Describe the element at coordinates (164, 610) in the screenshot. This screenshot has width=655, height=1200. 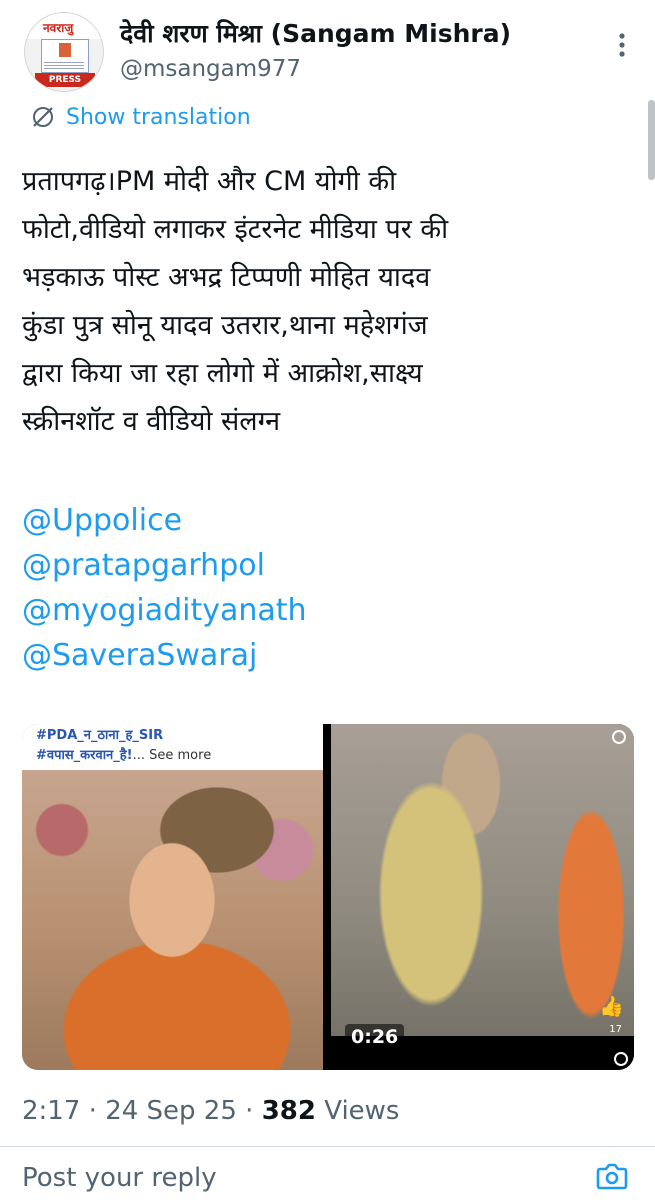
I see `mention-link-myogiadityanath: @myogiadityanath` at that location.